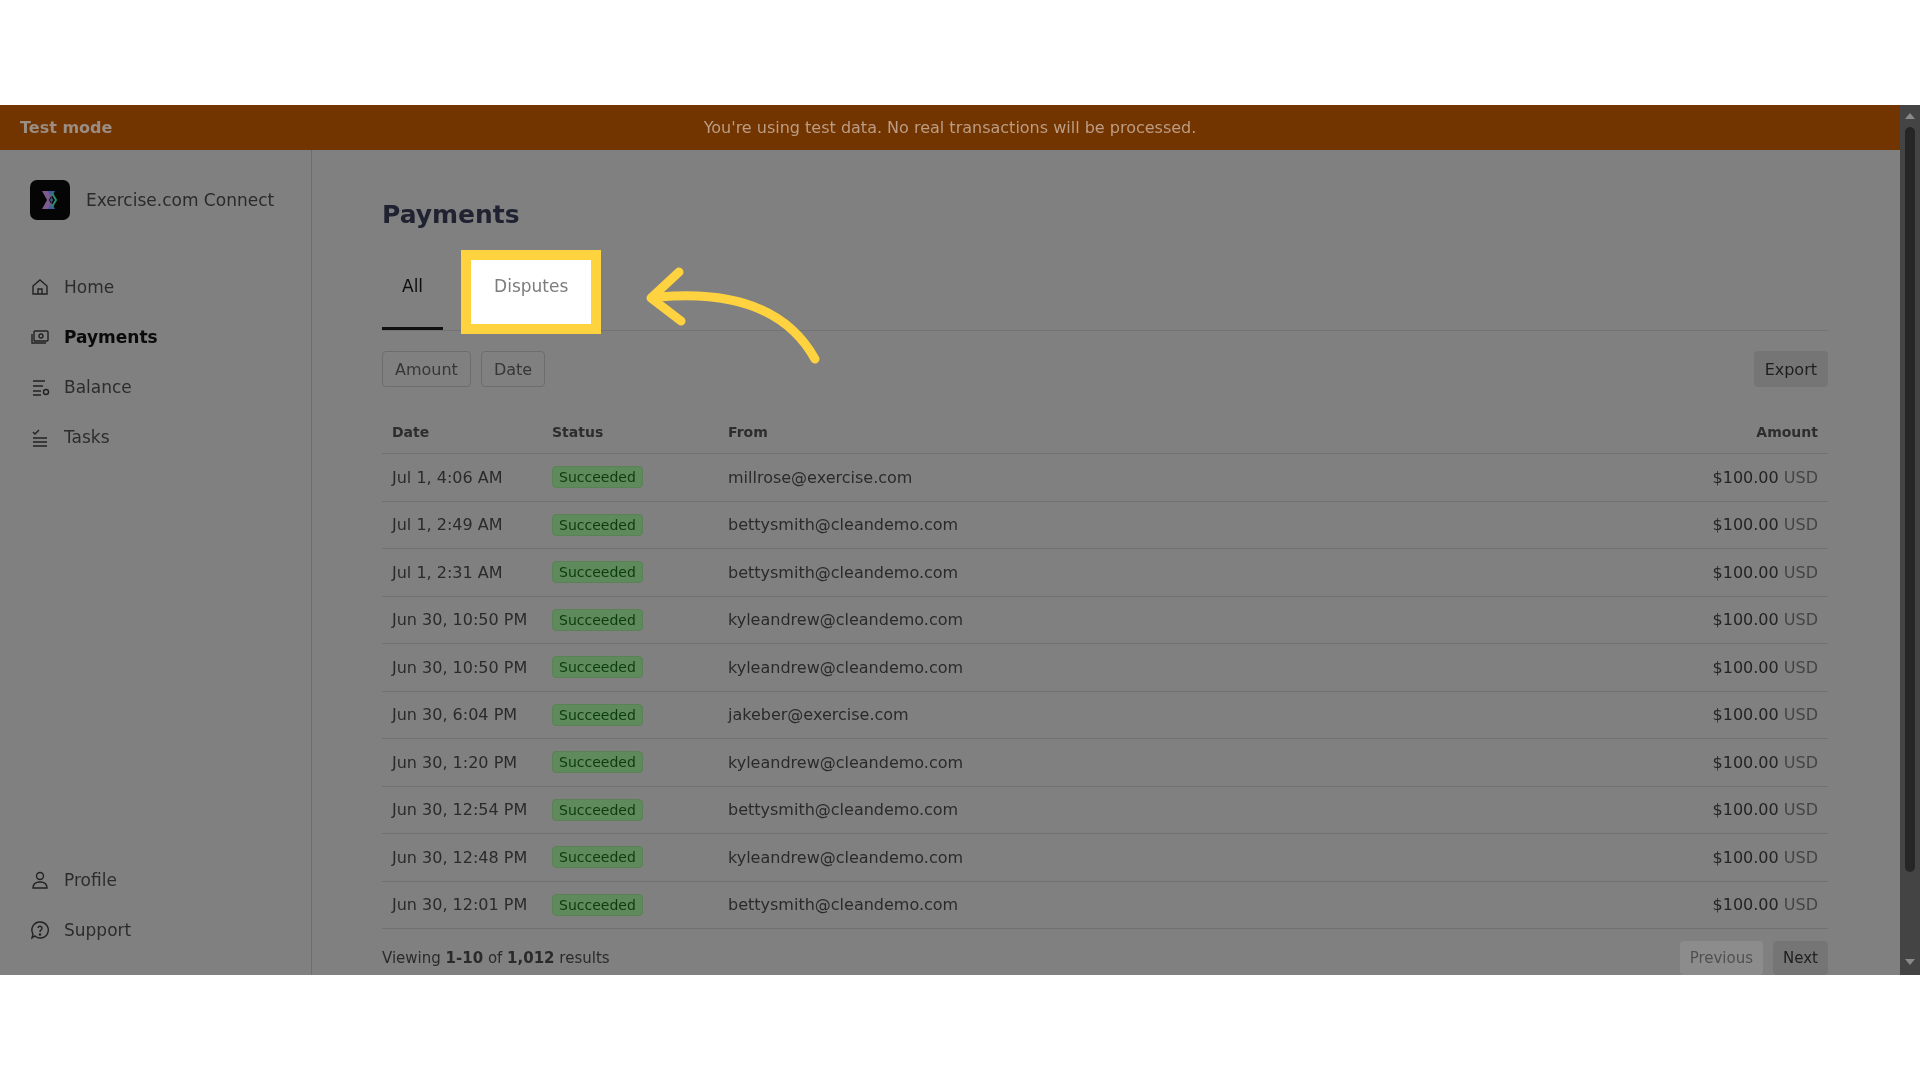  What do you see at coordinates (460, 810) in the screenshot?
I see `date-cell-text: Jun 30, 12:54 PM` at bounding box center [460, 810].